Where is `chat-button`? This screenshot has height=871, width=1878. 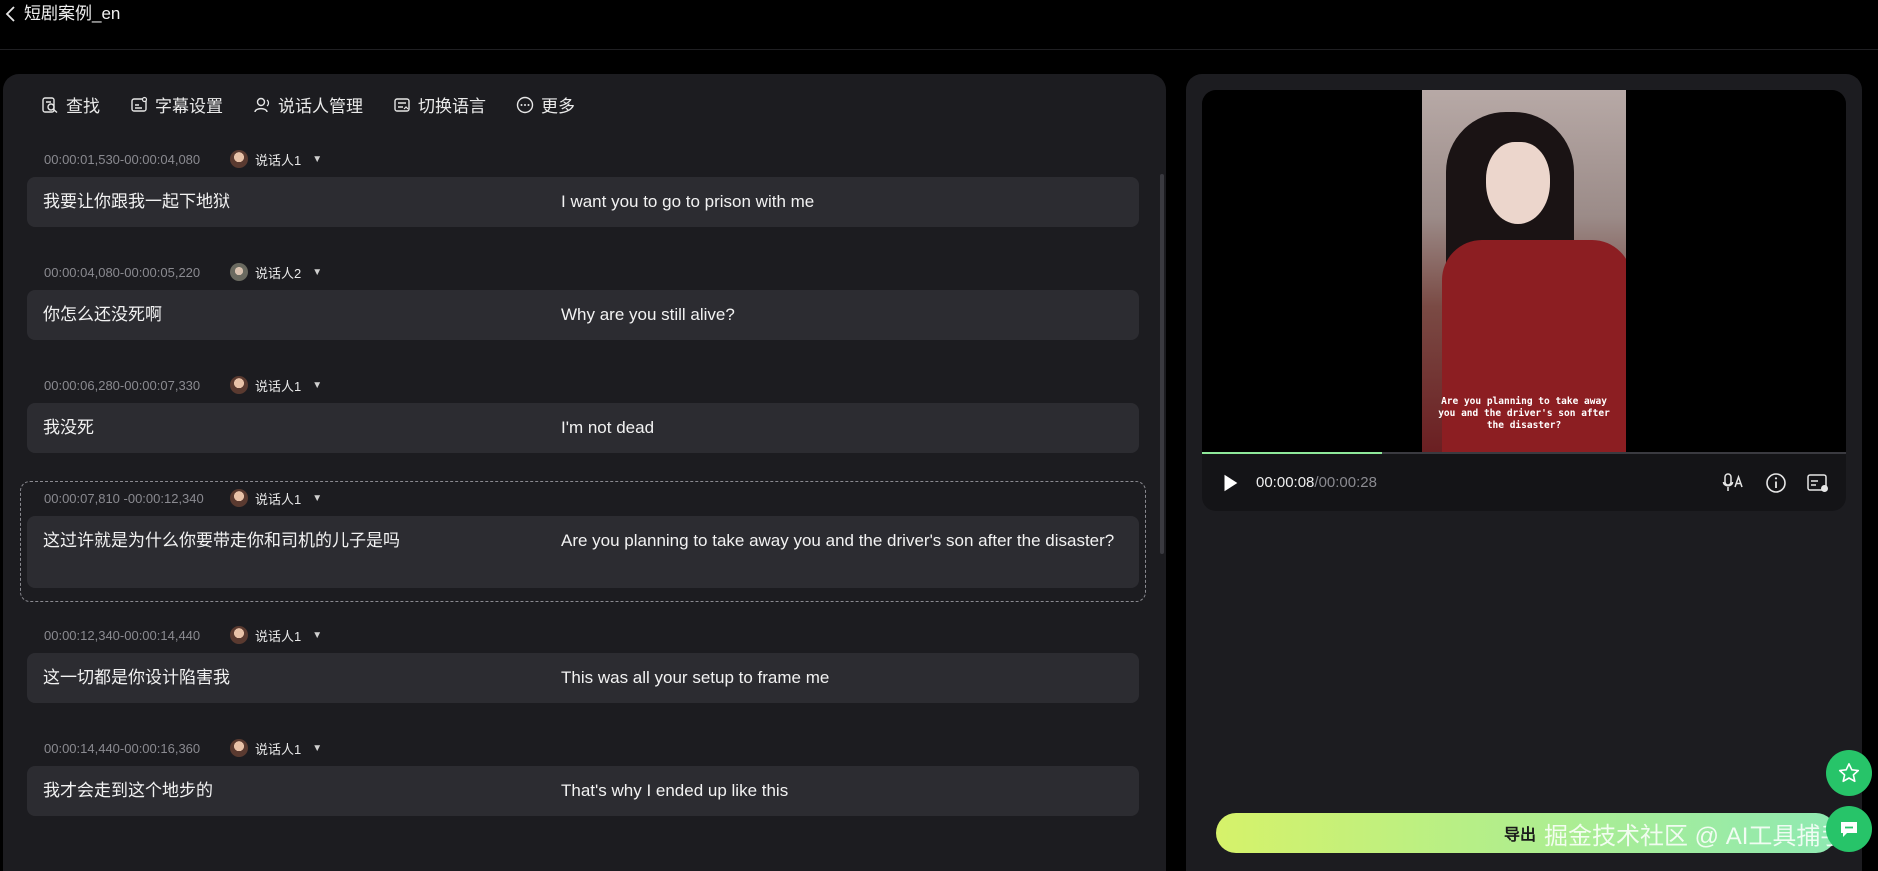 chat-button is located at coordinates (1849, 829).